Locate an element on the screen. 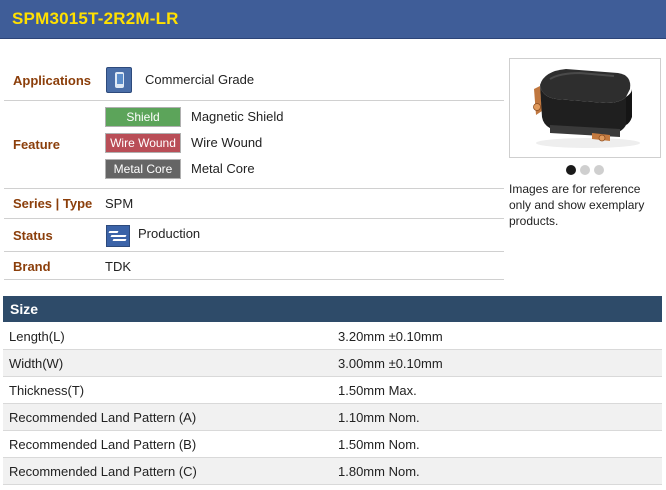  brand-value: TDK is located at coordinates (118, 266).